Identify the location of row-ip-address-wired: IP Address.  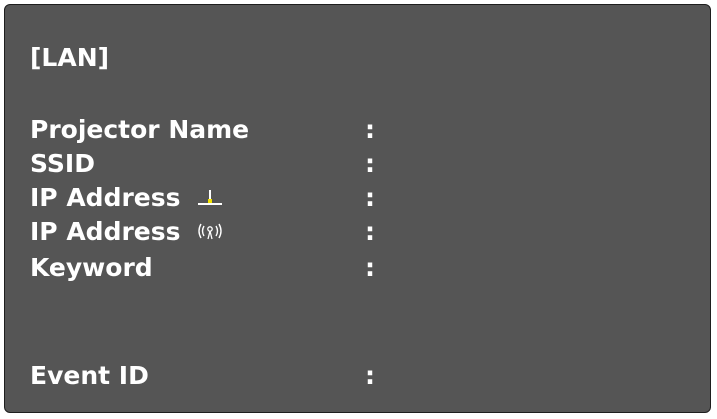
(127, 198).